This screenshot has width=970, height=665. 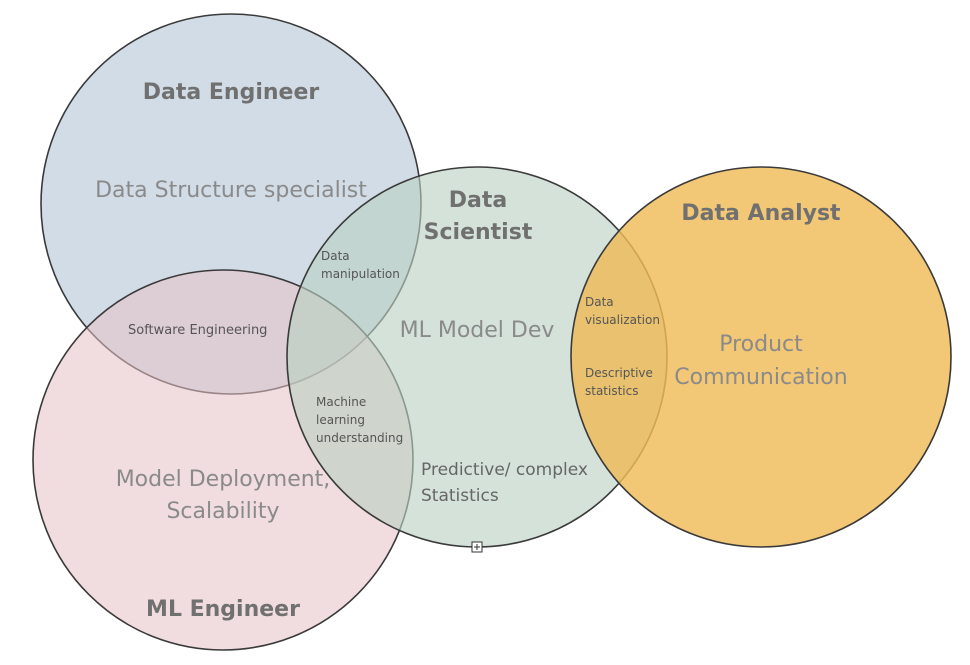 What do you see at coordinates (504, 470) in the screenshot?
I see `predictive-statistics-line1: Predictive/ complex` at bounding box center [504, 470].